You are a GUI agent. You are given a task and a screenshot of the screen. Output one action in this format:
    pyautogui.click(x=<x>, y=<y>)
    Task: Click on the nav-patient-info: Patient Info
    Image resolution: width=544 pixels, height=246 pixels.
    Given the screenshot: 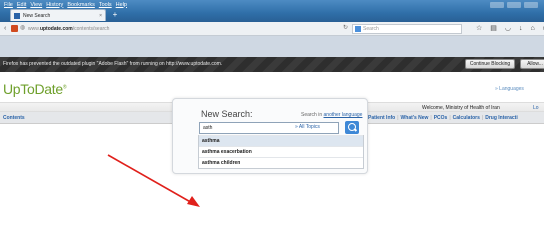 What is the action you would take?
    pyautogui.click(x=381, y=118)
    